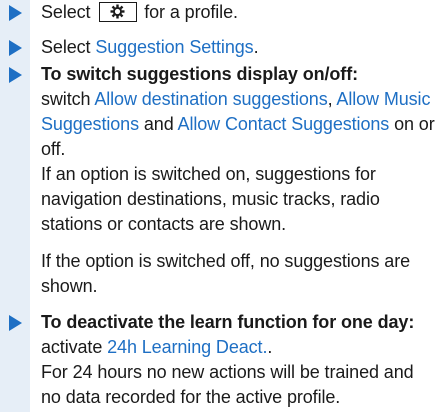  I want to click on gear-button-icon, so click(118, 12).